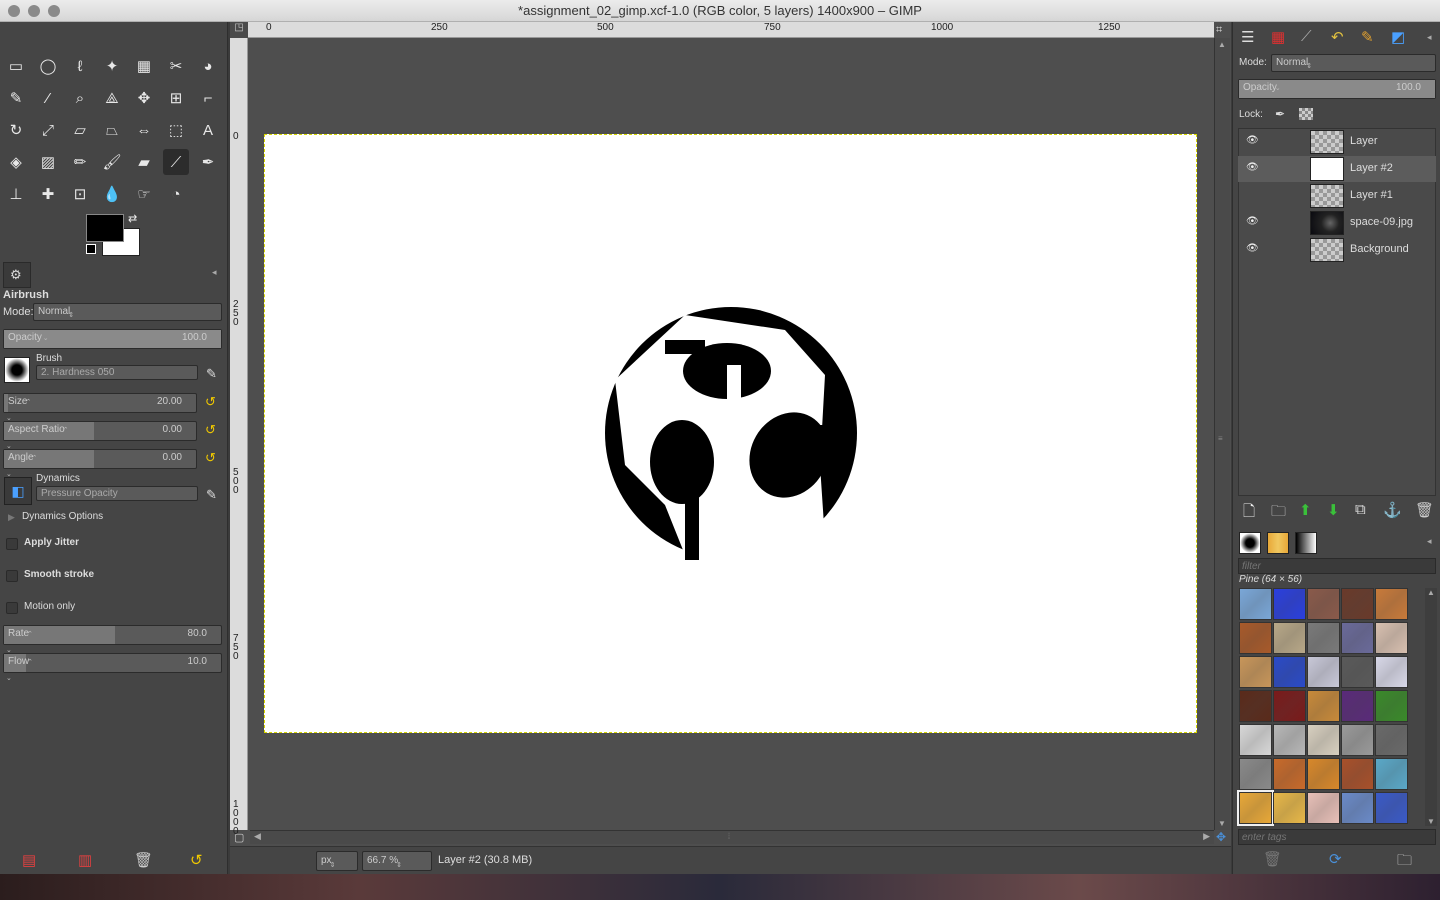 The image size is (1440, 900). What do you see at coordinates (1424, 510) in the screenshot?
I see `delete-layer-icon: 🗑` at bounding box center [1424, 510].